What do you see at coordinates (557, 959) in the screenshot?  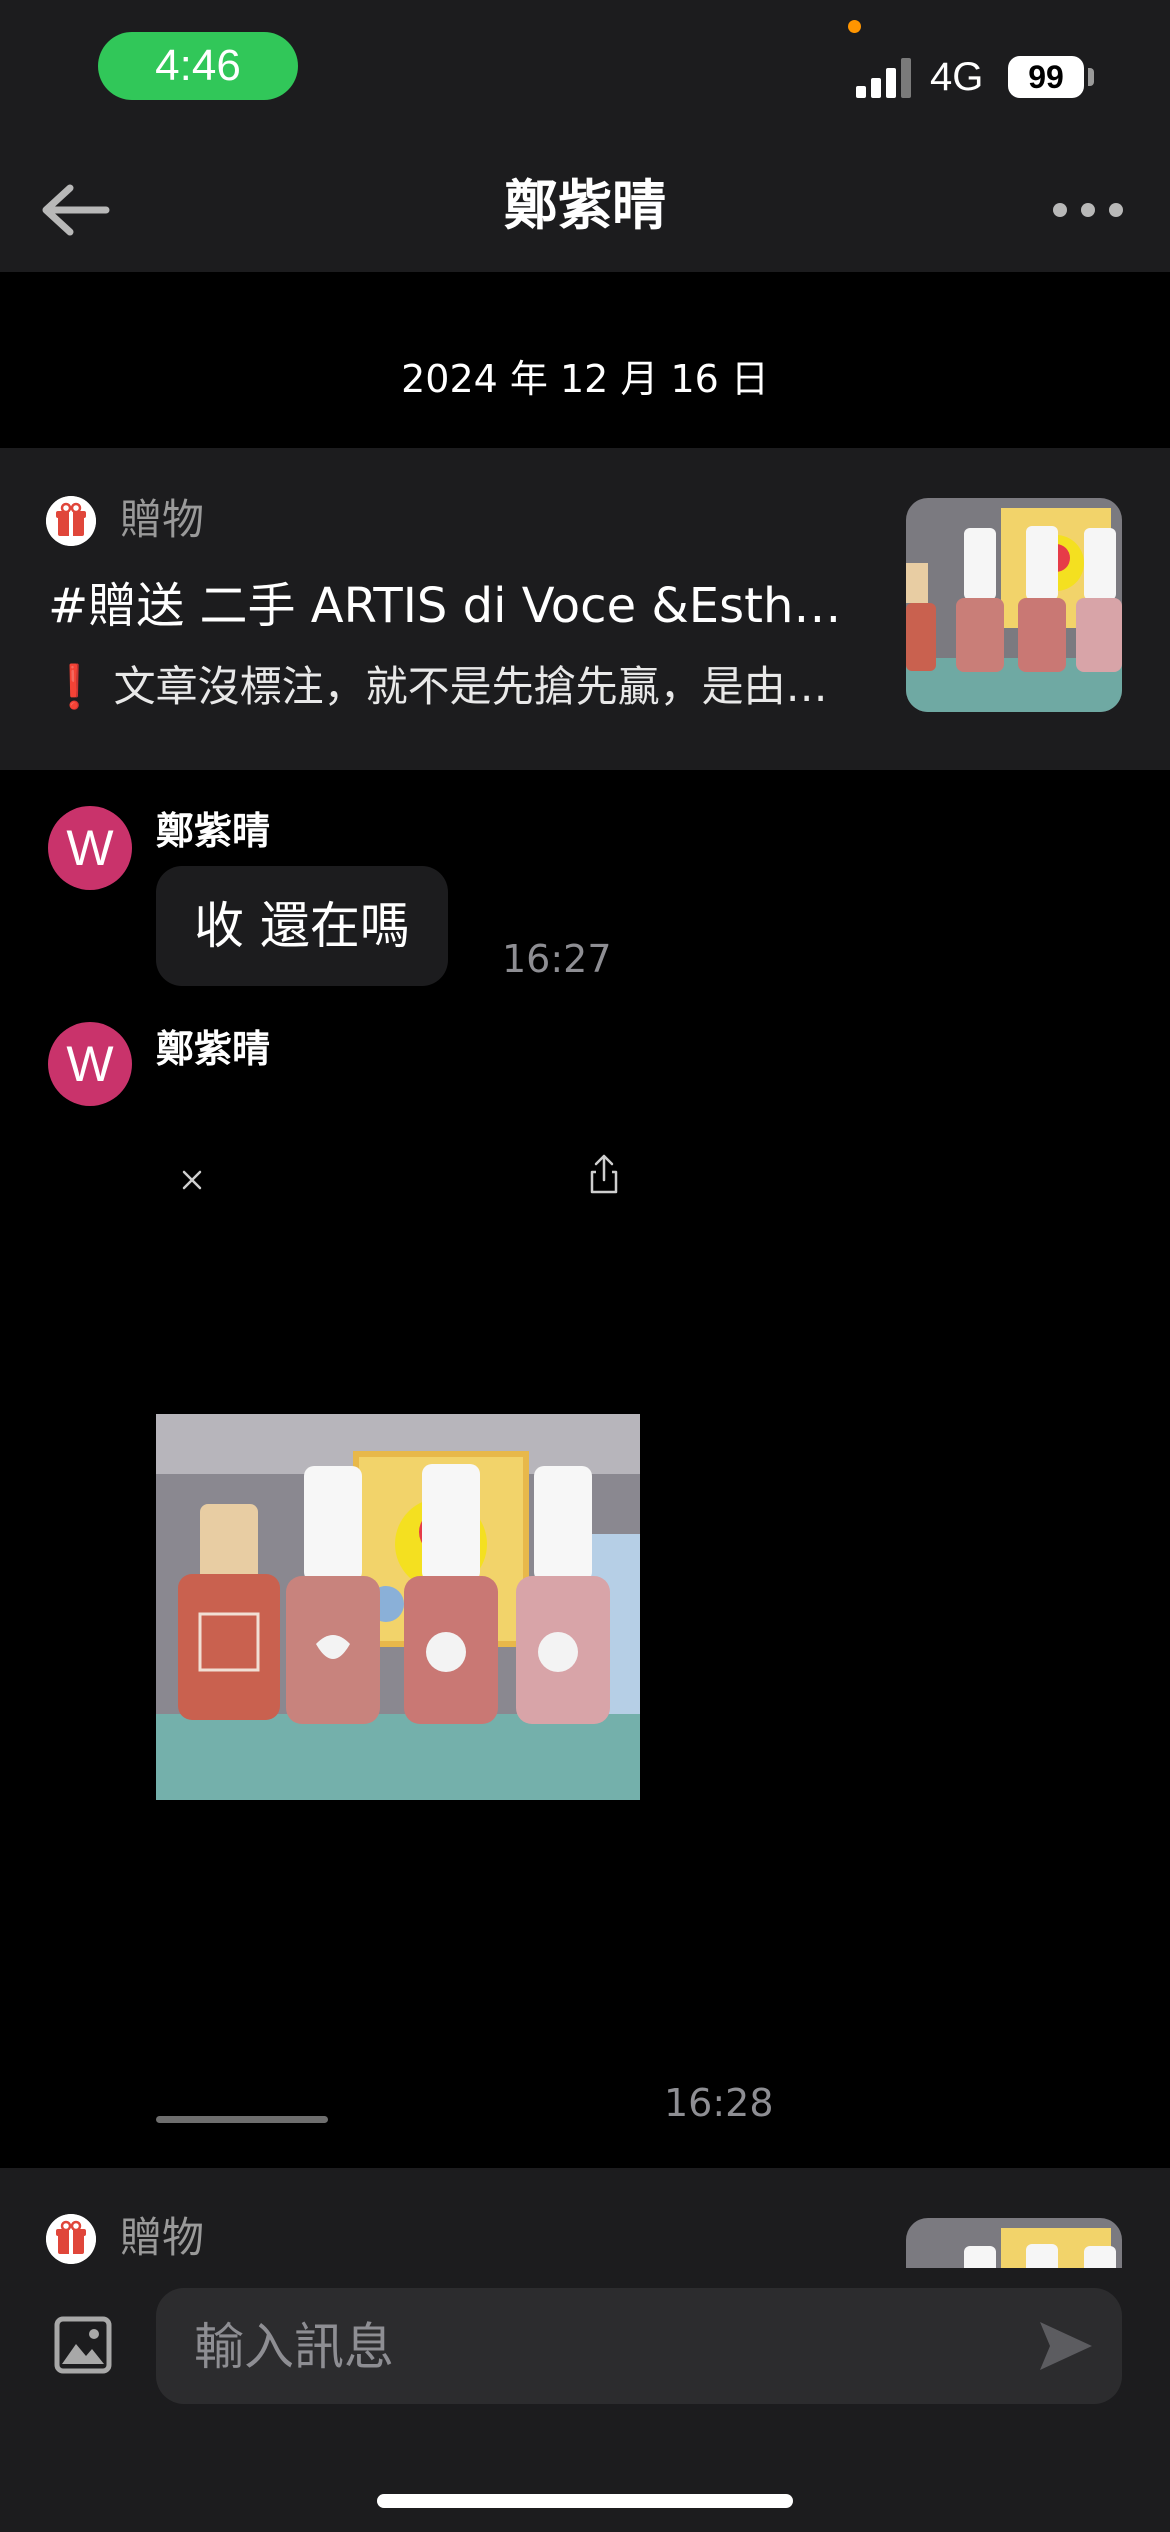 I see `message-time: 16:27` at bounding box center [557, 959].